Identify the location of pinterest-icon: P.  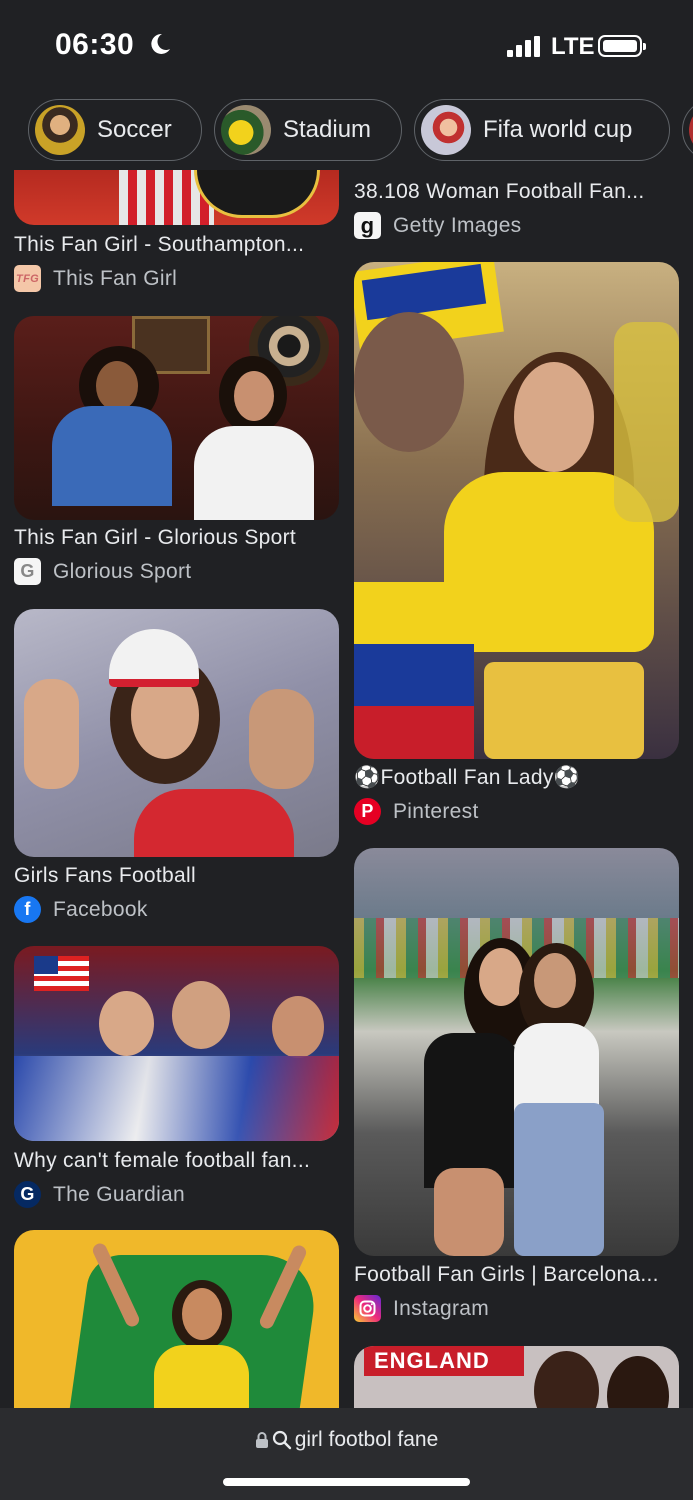
(367, 811).